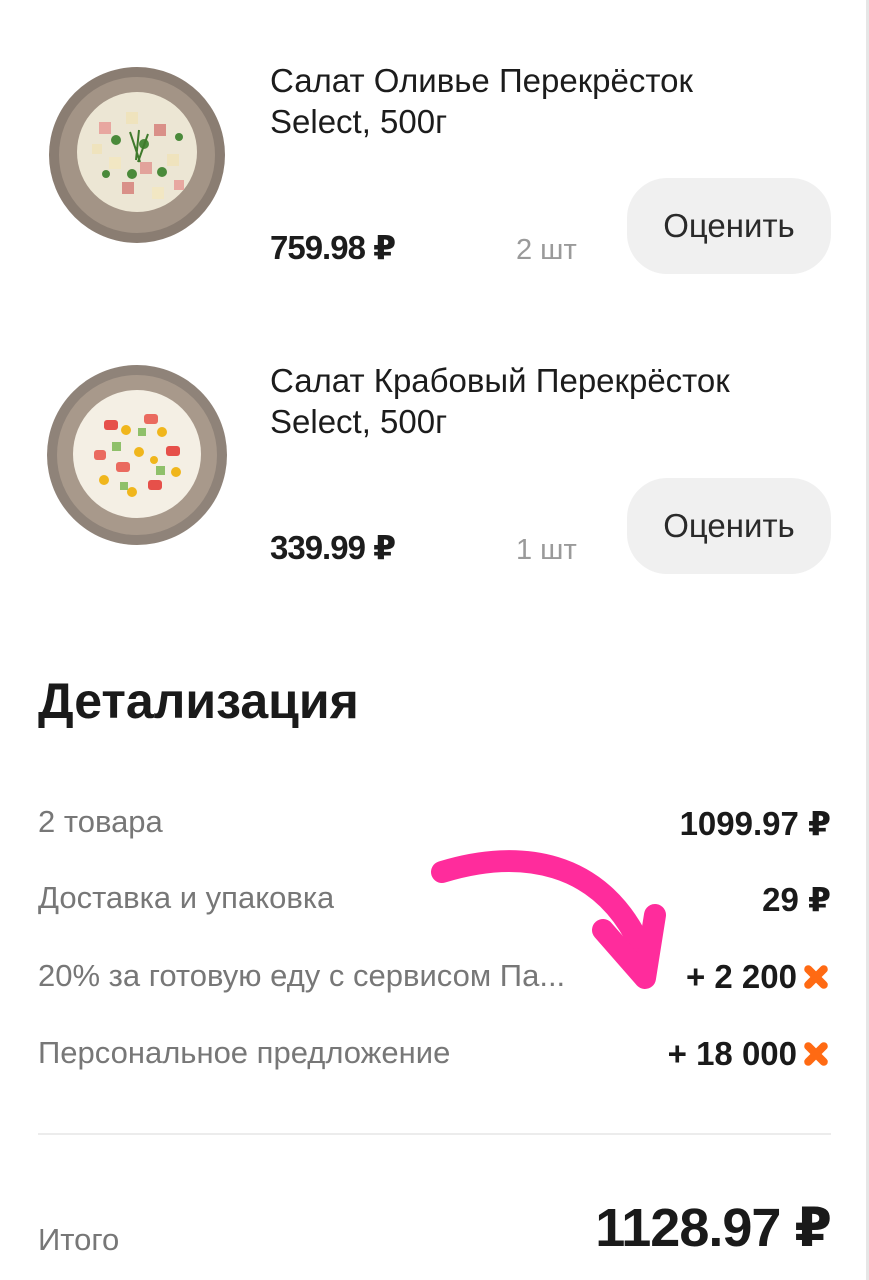 This screenshot has height=1280, width=869. I want to click on total-value: 1128.97 ₽, so click(713, 1228).